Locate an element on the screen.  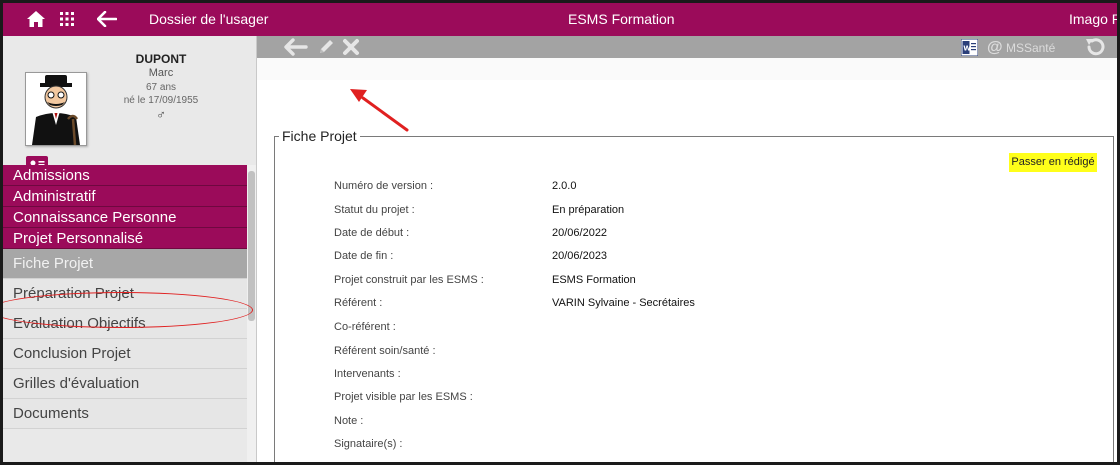
male-sex-icon: ♂ is located at coordinates (161, 114).